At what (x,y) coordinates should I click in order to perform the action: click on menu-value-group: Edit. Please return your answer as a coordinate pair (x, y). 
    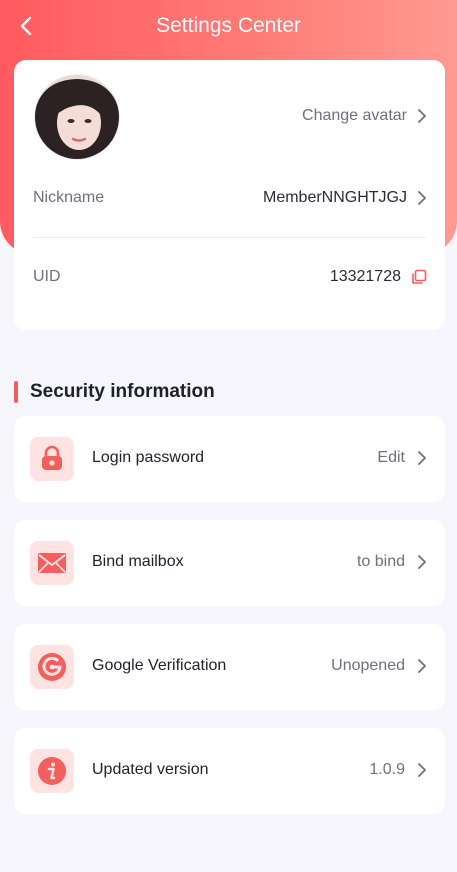
    Looking at the image, I should click on (402, 458).